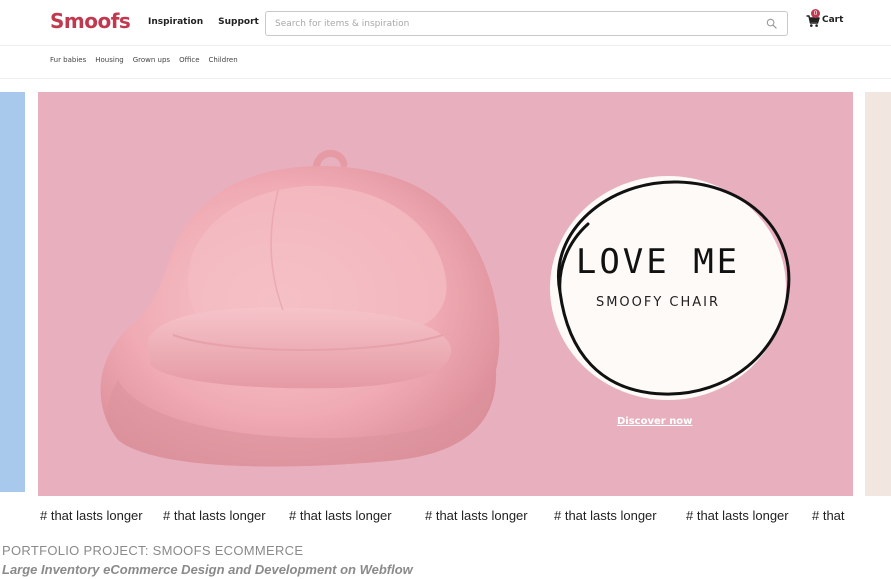 The width and height of the screenshot is (891, 579). What do you see at coordinates (12, 292) in the screenshot?
I see `previous-slide-peek` at bounding box center [12, 292].